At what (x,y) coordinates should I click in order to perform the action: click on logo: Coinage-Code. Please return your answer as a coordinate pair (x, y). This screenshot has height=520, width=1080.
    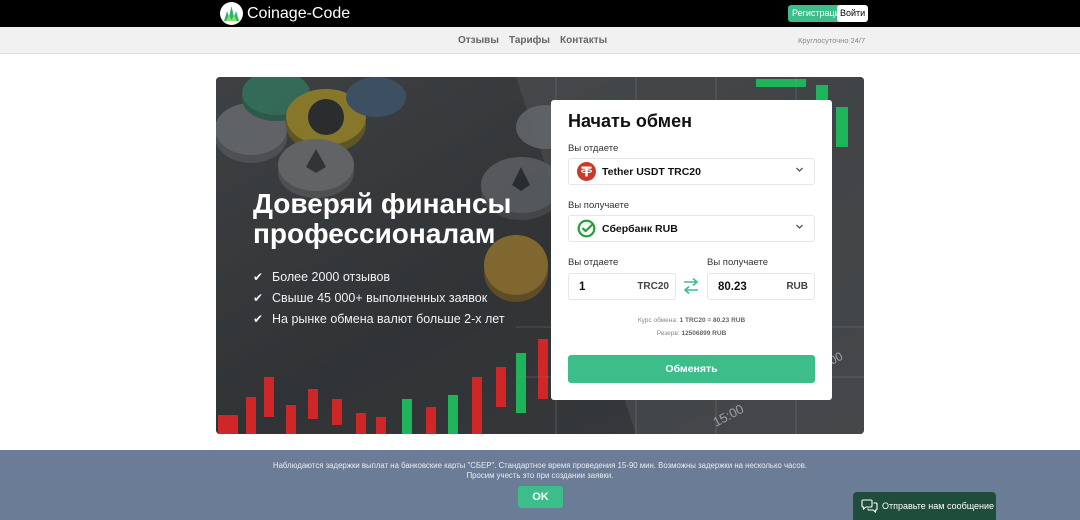
    Looking at the image, I should click on (285, 13).